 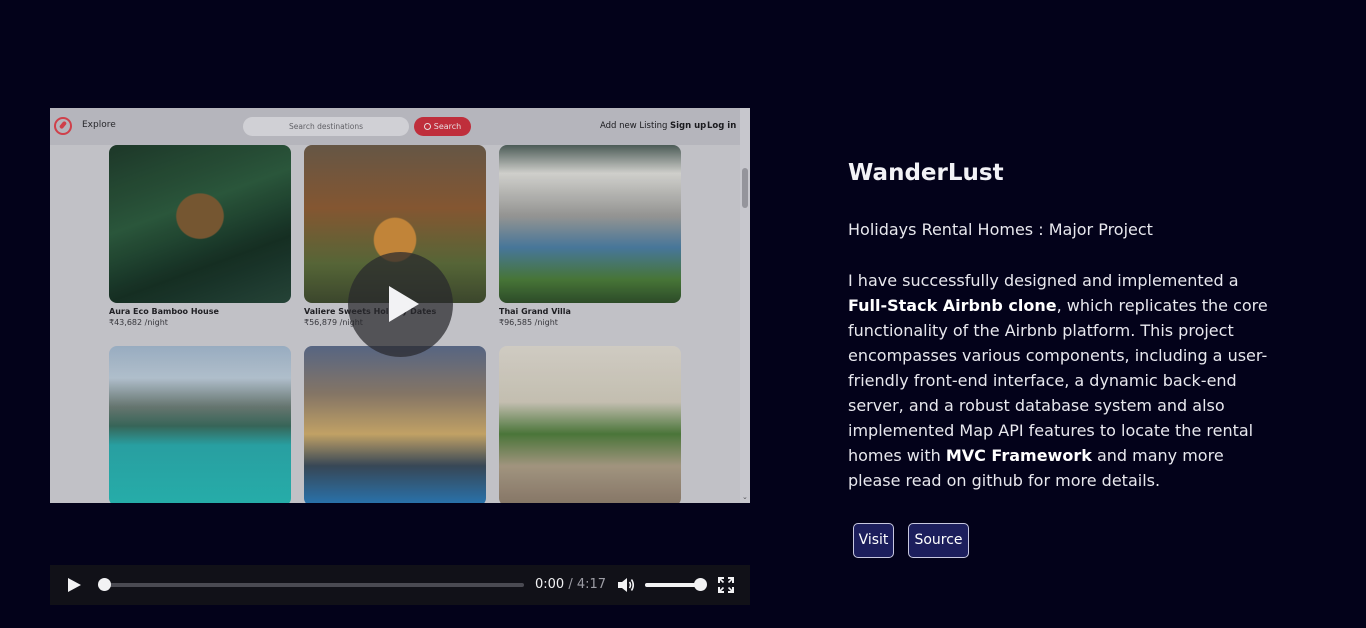 I want to click on description-highlight: MVC Framework, so click(x=1018, y=455).